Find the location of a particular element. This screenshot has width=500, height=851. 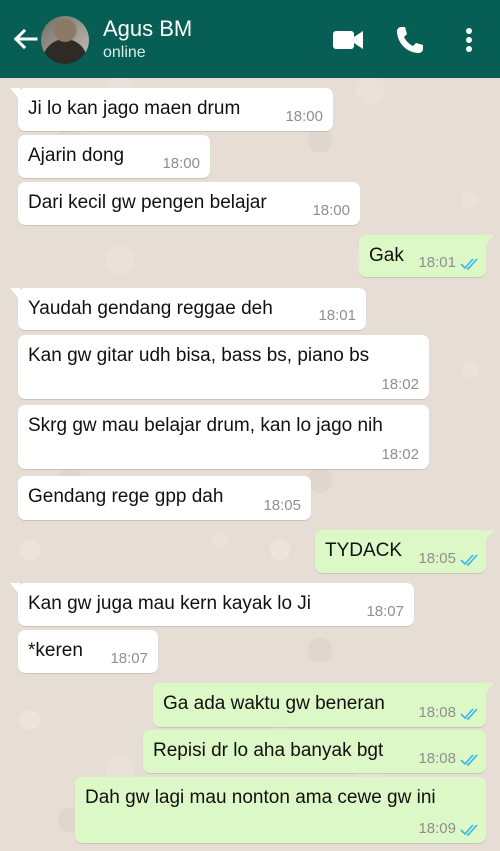

message-text: Gak is located at coordinates (386, 255).